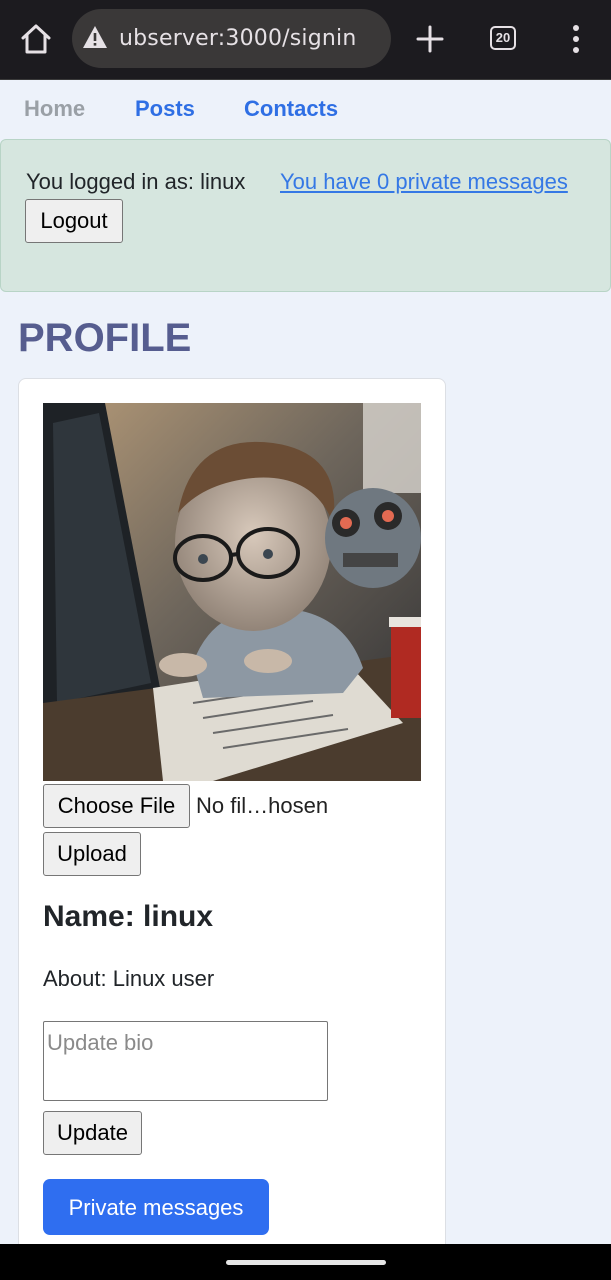 The image size is (611, 1280). I want to click on nav-posts-link: Posts, so click(165, 109).